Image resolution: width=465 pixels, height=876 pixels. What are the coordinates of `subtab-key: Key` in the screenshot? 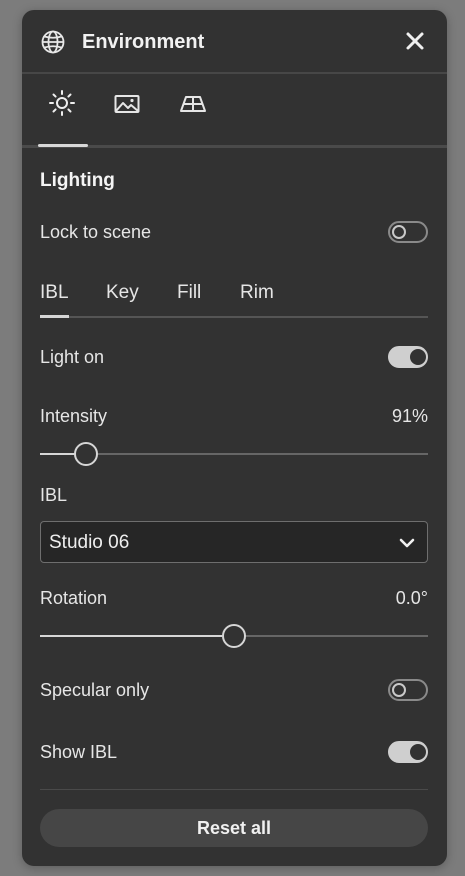 It's located at (122, 293).